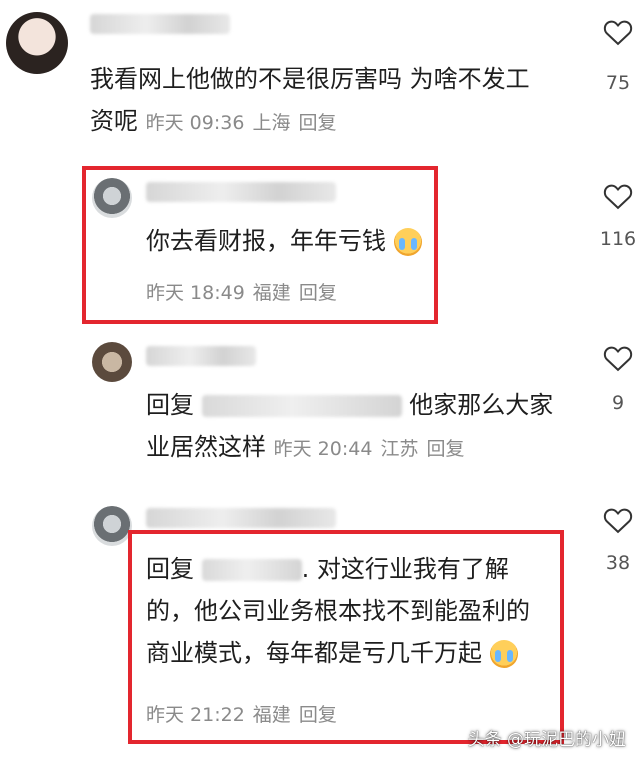 The height and width of the screenshot is (760, 640). Describe the element at coordinates (618, 540) in the screenshot. I see `like-area: 38` at that location.